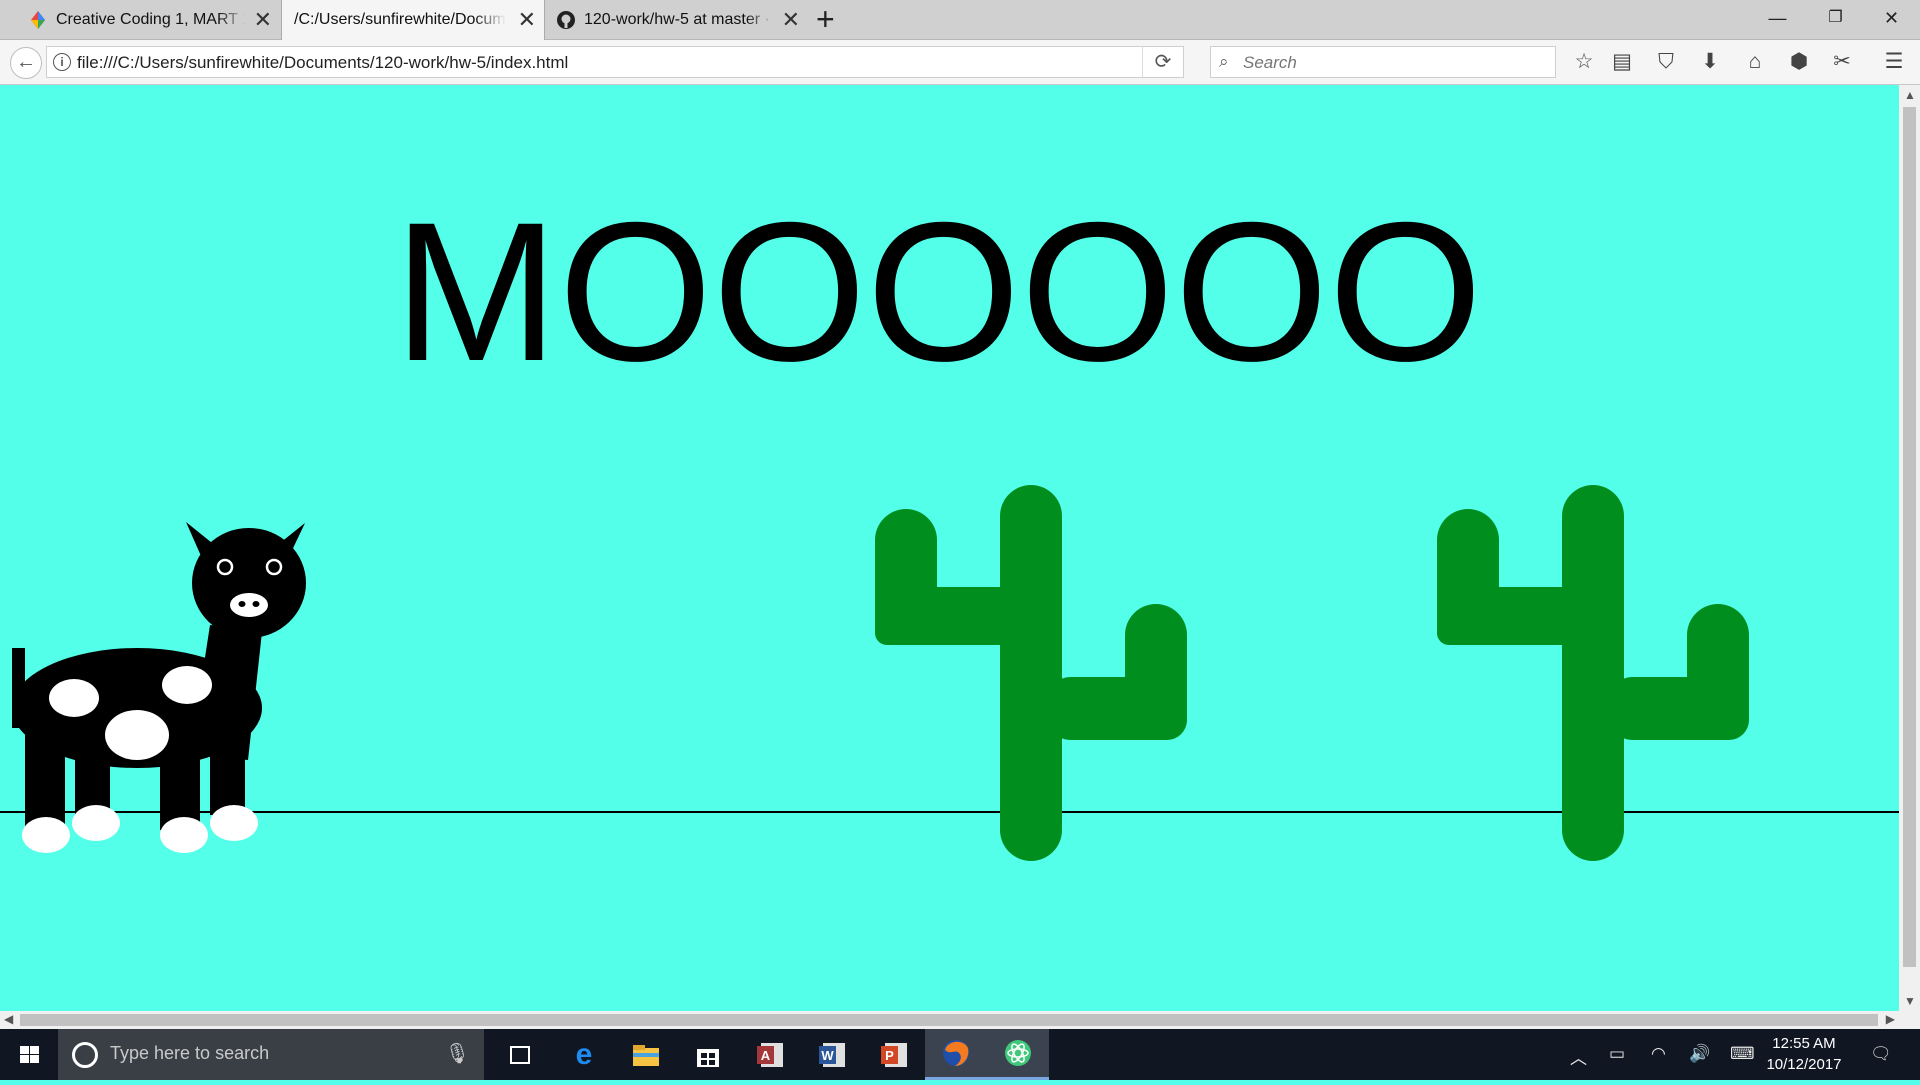 The height and width of the screenshot is (1085, 1920). I want to click on edge-icon: e, so click(584, 1054).